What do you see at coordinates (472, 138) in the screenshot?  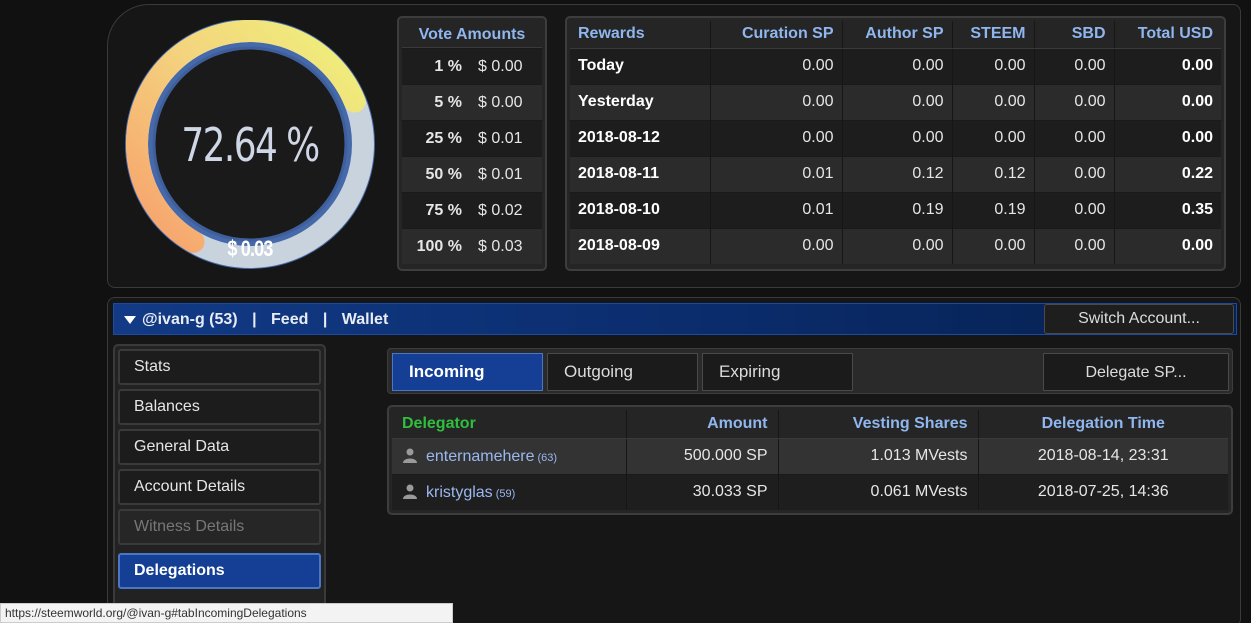 I see `vote-row: 25 % $ 0.01` at bounding box center [472, 138].